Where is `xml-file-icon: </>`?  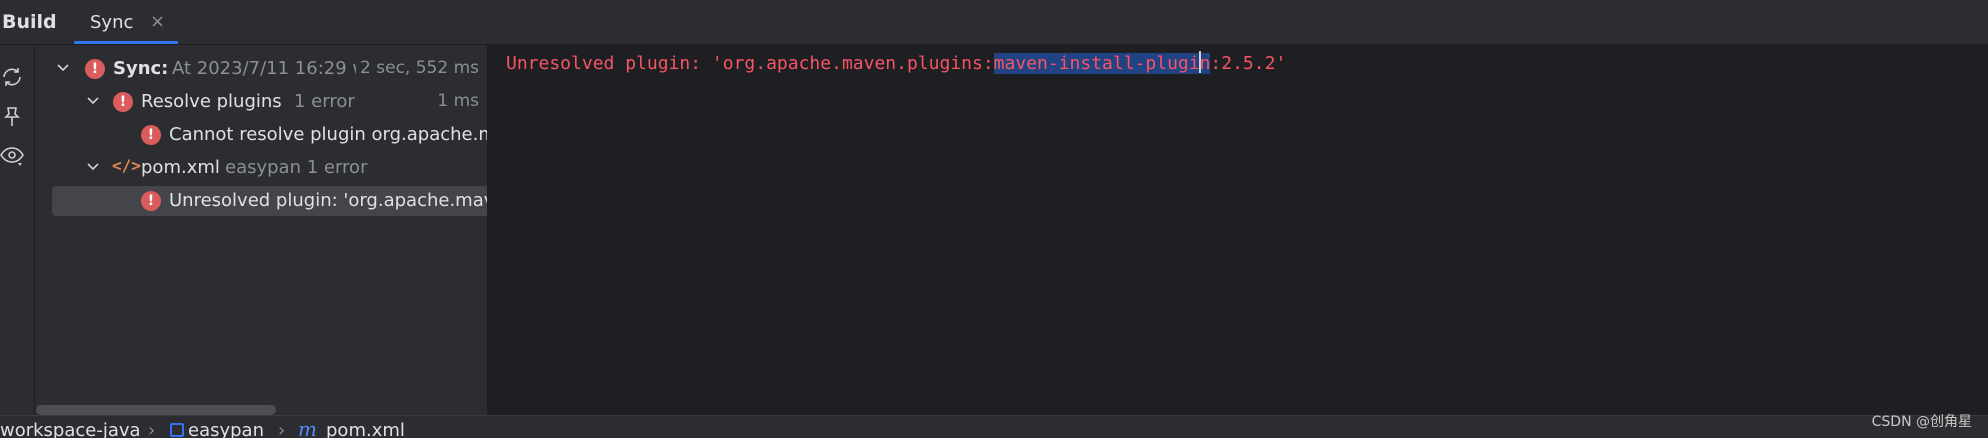 xml-file-icon: </> is located at coordinates (126, 165).